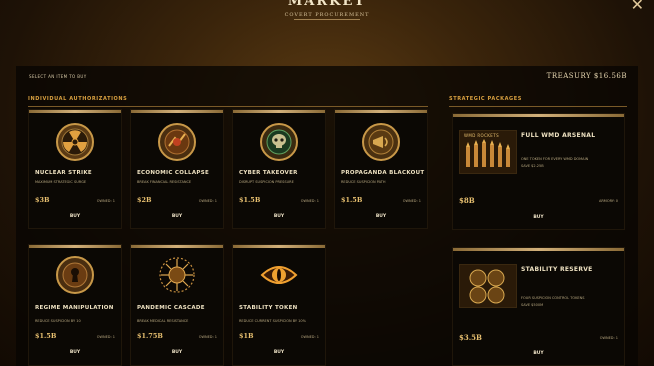 Image resolution: width=654 pixels, height=366 pixels. I want to click on package-owned: OWNED: 1, so click(608, 338).